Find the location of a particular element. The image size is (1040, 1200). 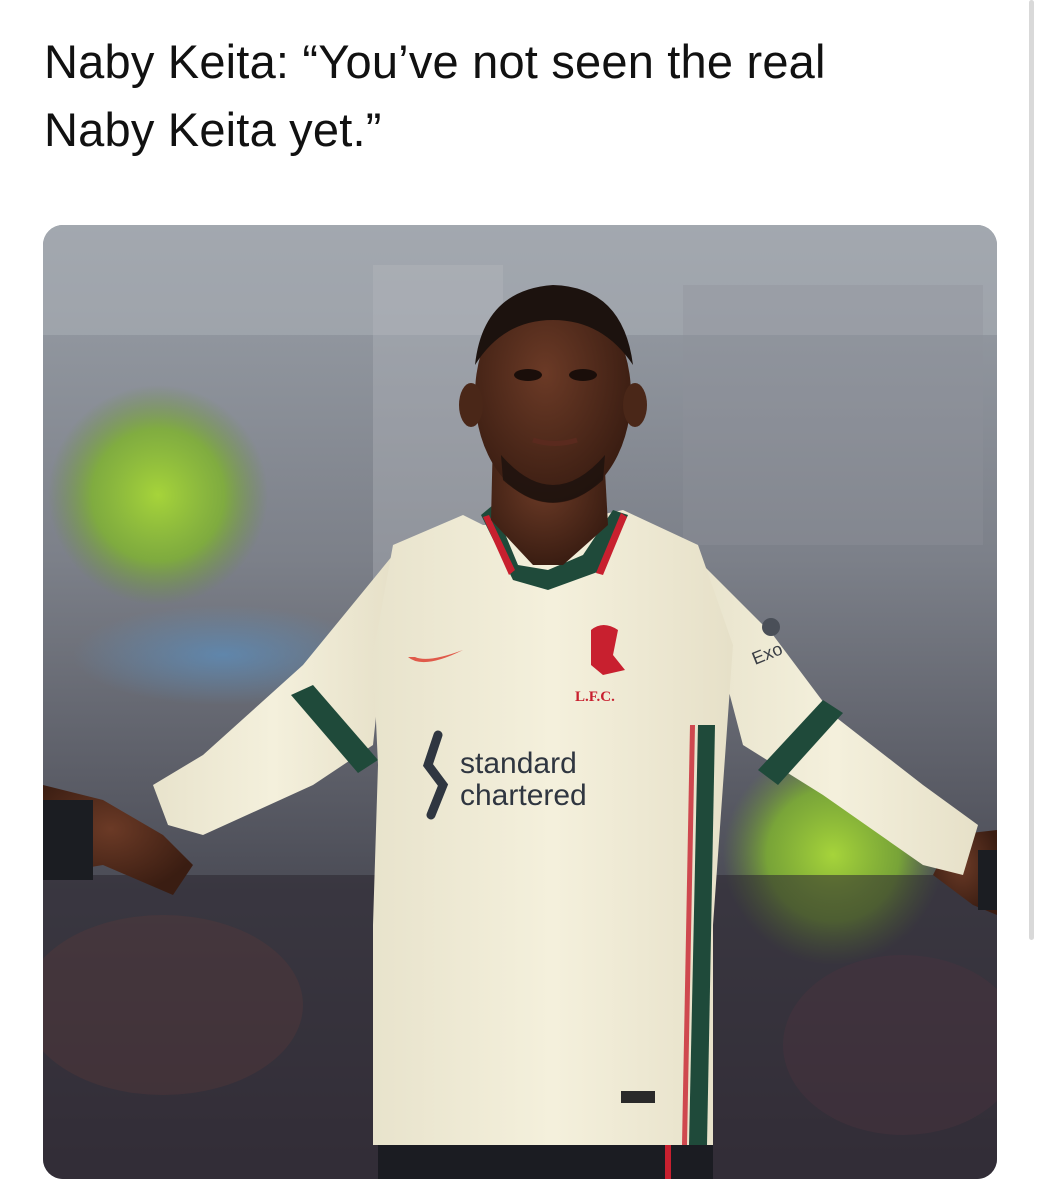

scrollbar is located at coordinates (1031, 470).